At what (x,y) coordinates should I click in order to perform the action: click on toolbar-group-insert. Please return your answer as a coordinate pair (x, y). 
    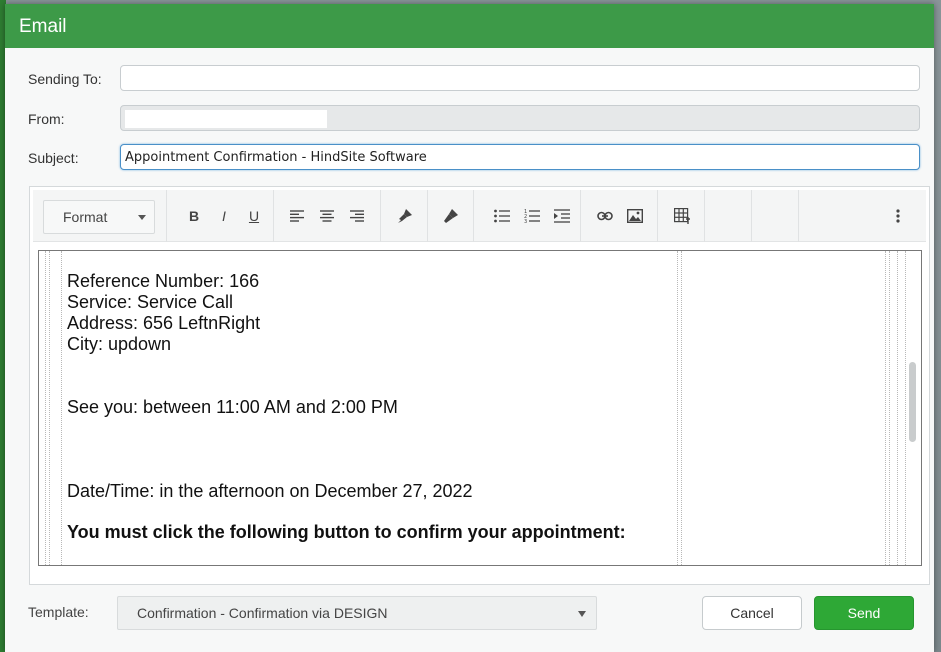
    Looking at the image, I should click on (619, 216).